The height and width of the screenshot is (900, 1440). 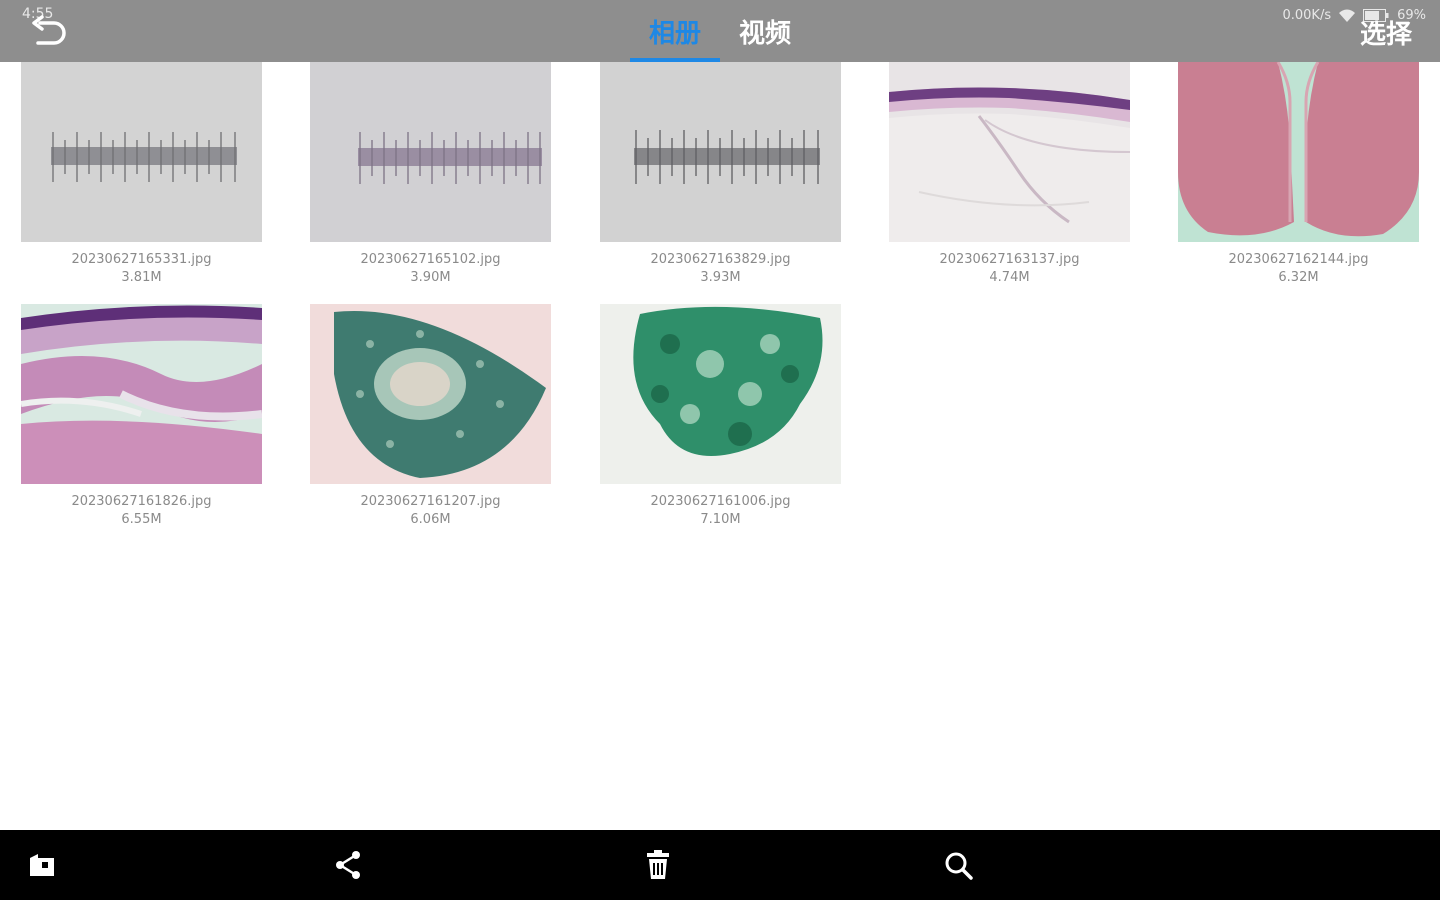 What do you see at coordinates (1307, 15) in the screenshot?
I see `network-speed: 0.00K/s` at bounding box center [1307, 15].